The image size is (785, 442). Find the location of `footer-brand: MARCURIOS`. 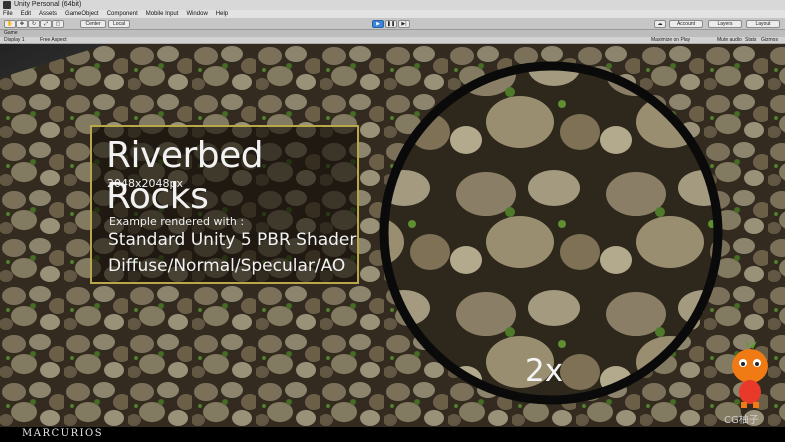

footer-brand: MARCURIOS is located at coordinates (63, 433).